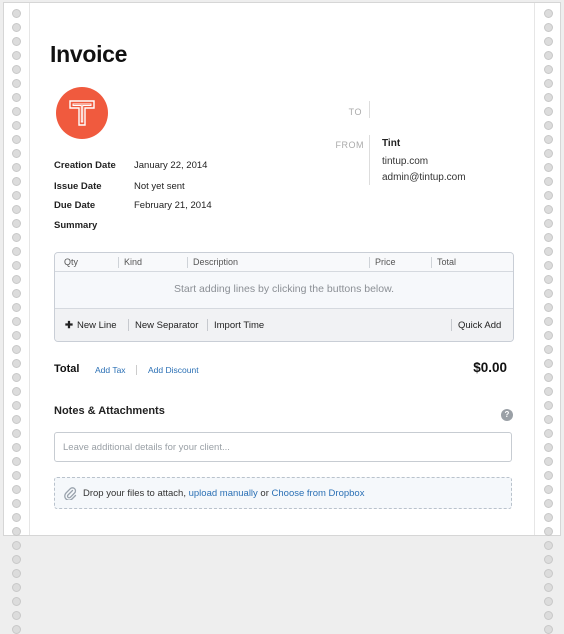  What do you see at coordinates (133, 262) in the screenshot?
I see `column-header-kind: Kind` at bounding box center [133, 262].